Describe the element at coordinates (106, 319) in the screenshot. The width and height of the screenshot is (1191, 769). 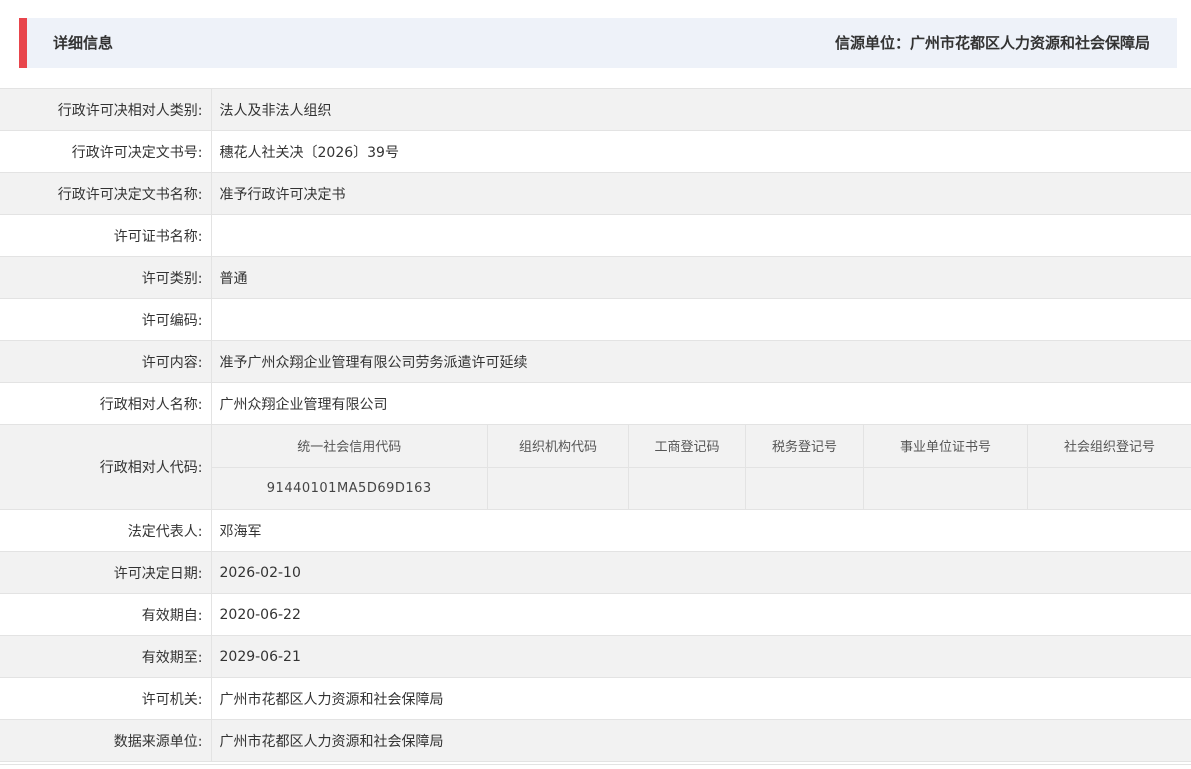
I see `row-label: 许可编码:` at that location.